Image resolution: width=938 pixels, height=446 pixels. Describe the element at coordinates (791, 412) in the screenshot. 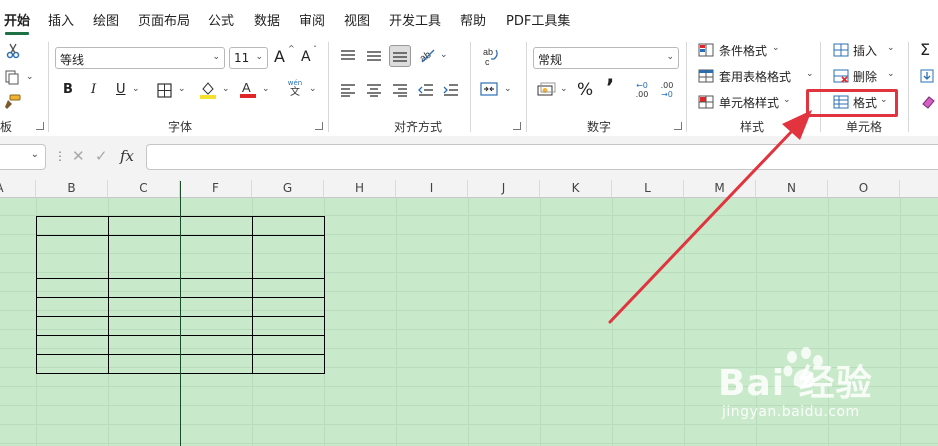

I see `watermark-url: jingyan.baidu.com` at that location.